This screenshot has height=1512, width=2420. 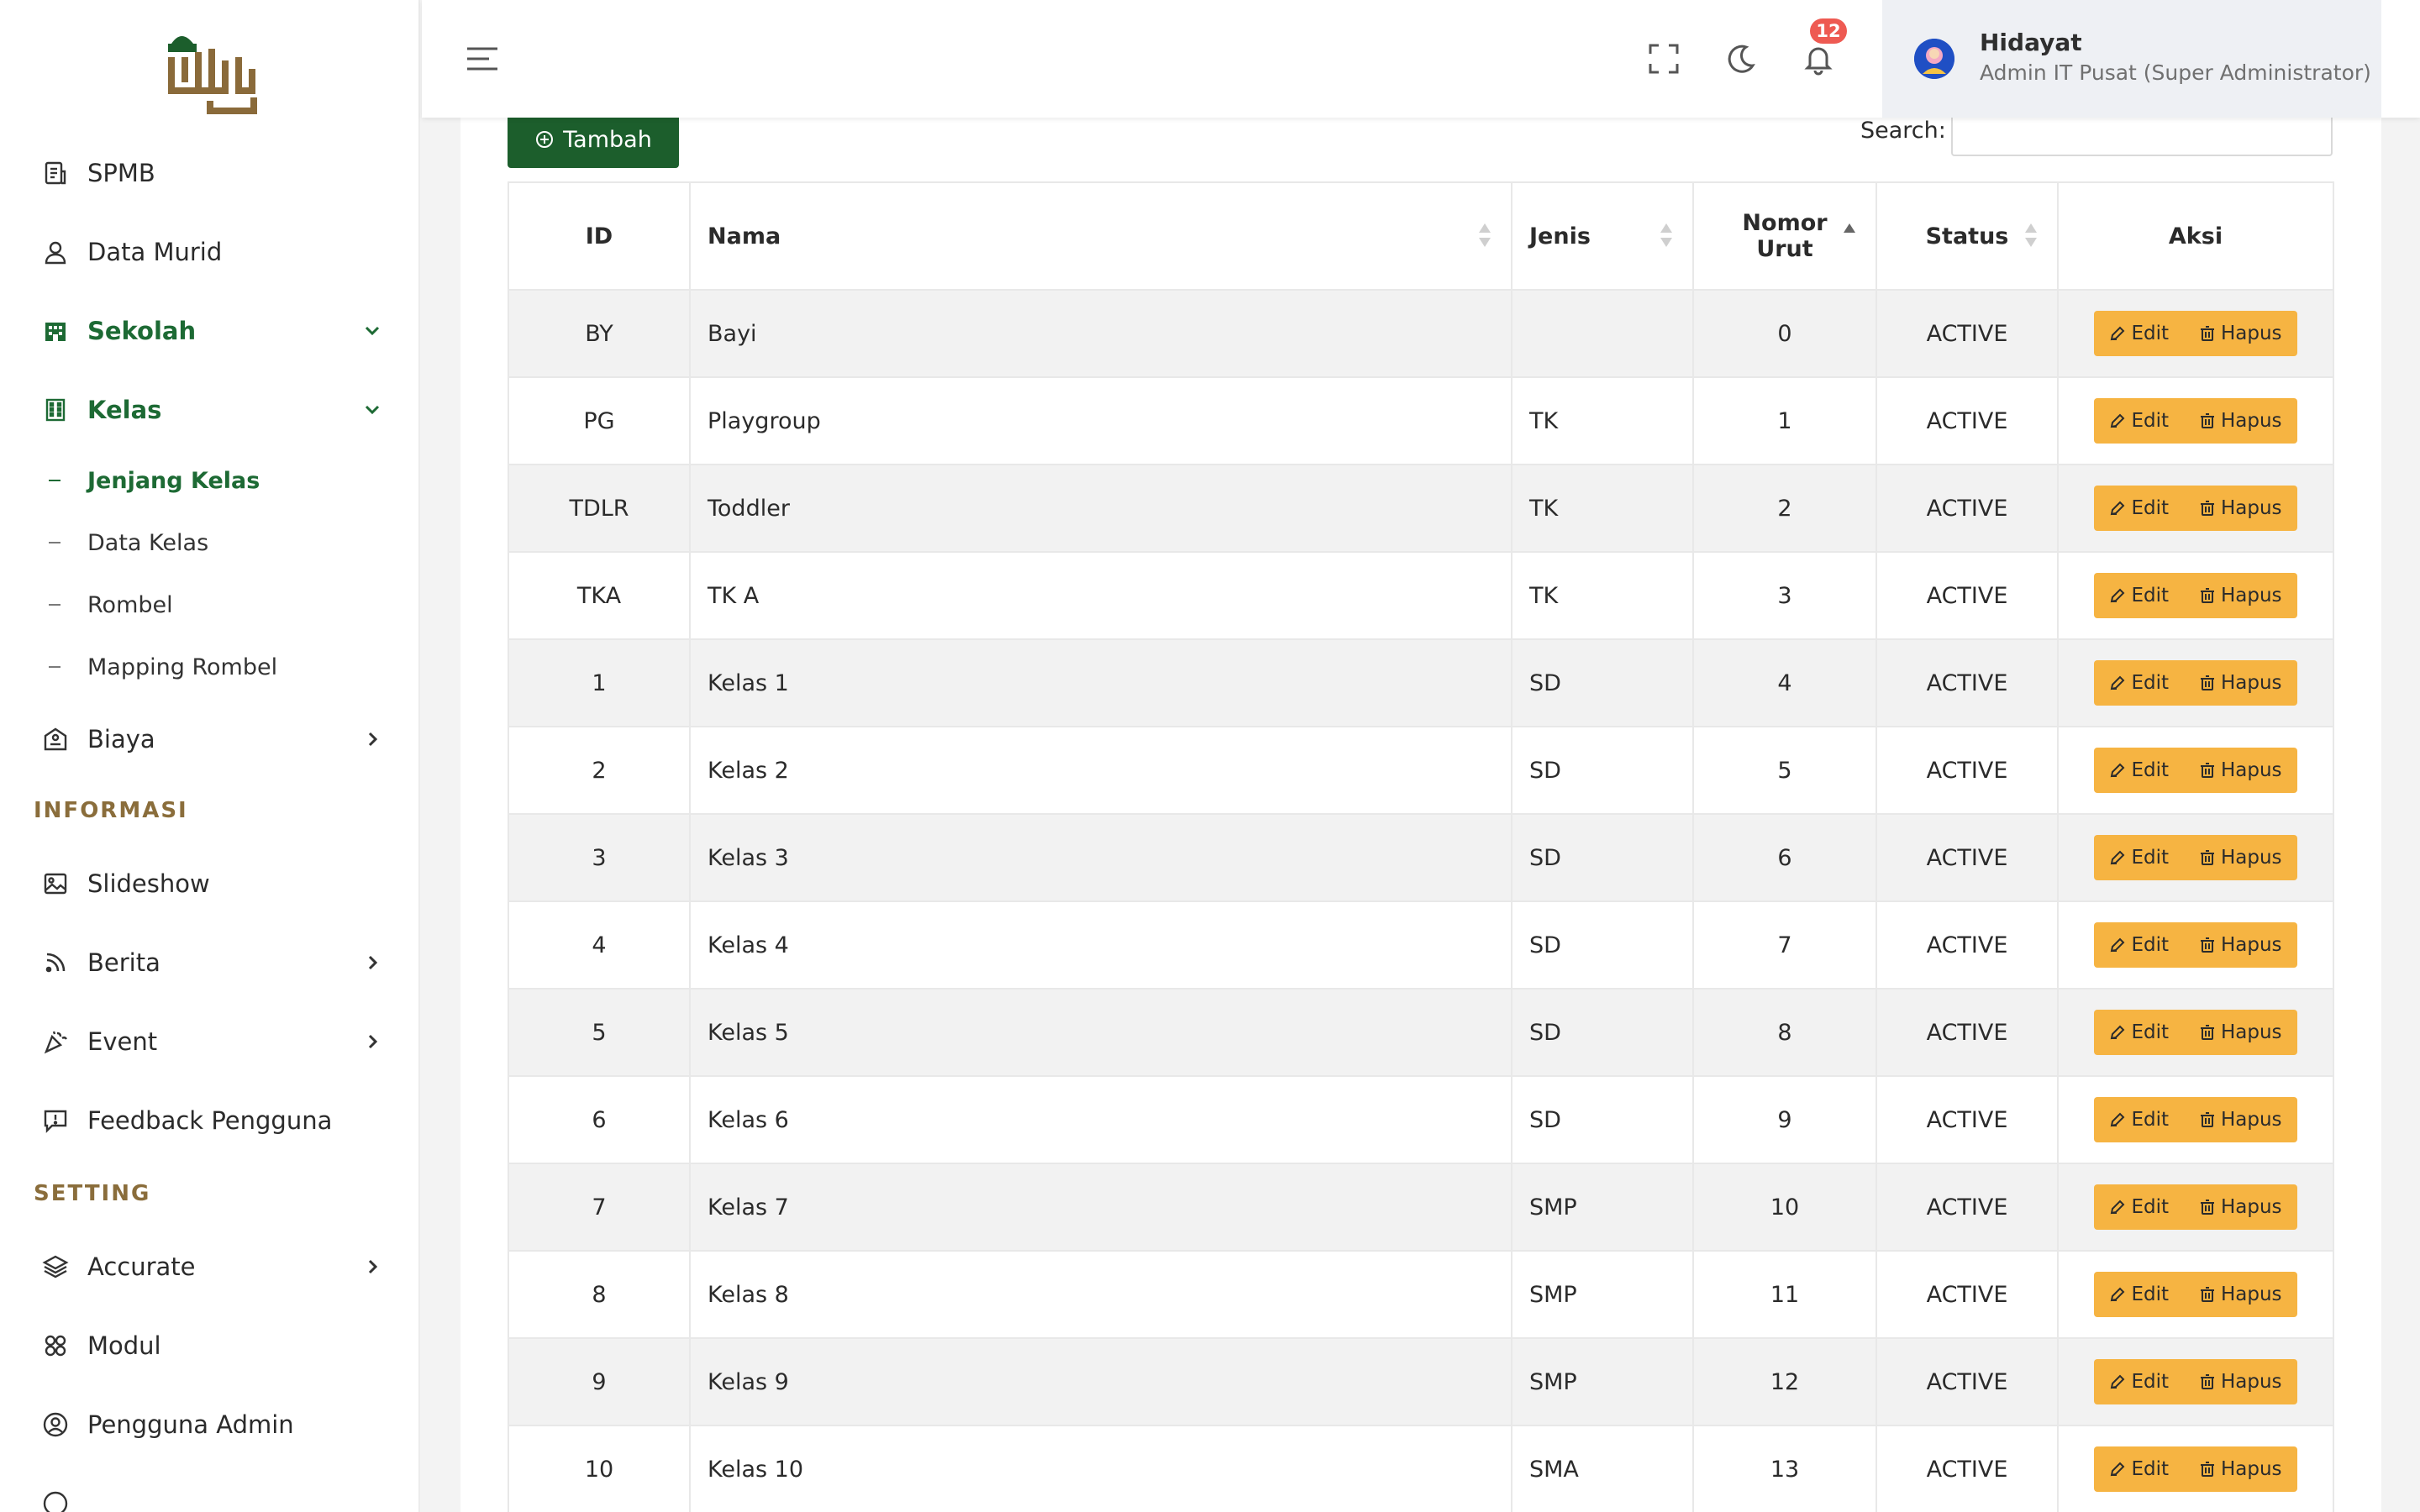 What do you see at coordinates (1785, 333) in the screenshot?
I see `cell-nomor-urut: 0` at bounding box center [1785, 333].